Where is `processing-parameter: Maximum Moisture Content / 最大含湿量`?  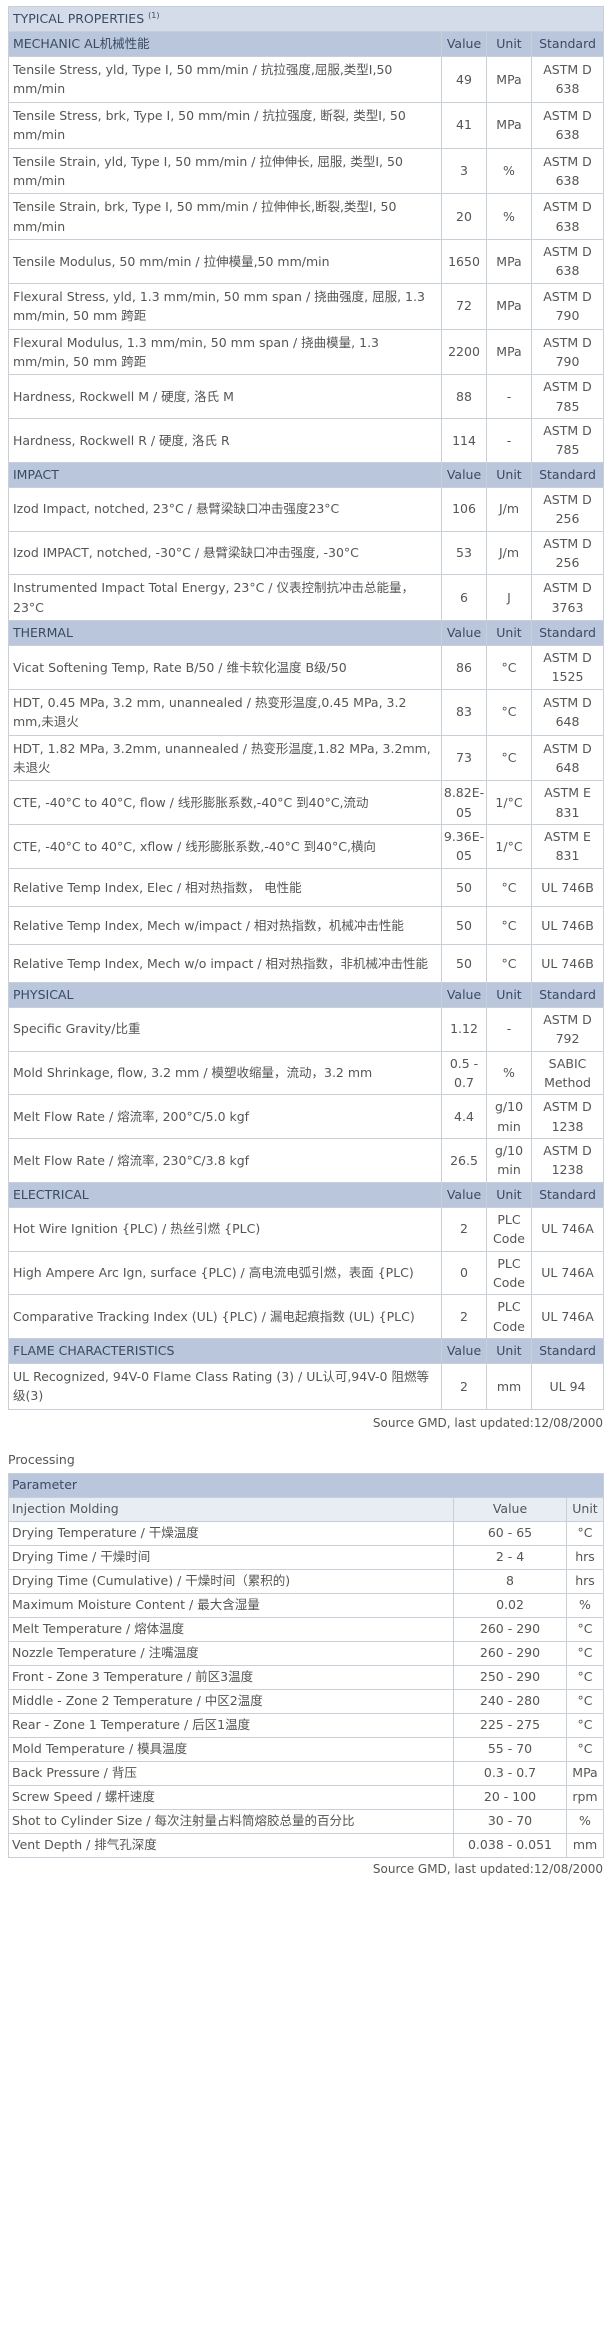 processing-parameter: Maximum Moisture Content / 最大含湿量 is located at coordinates (231, 1605).